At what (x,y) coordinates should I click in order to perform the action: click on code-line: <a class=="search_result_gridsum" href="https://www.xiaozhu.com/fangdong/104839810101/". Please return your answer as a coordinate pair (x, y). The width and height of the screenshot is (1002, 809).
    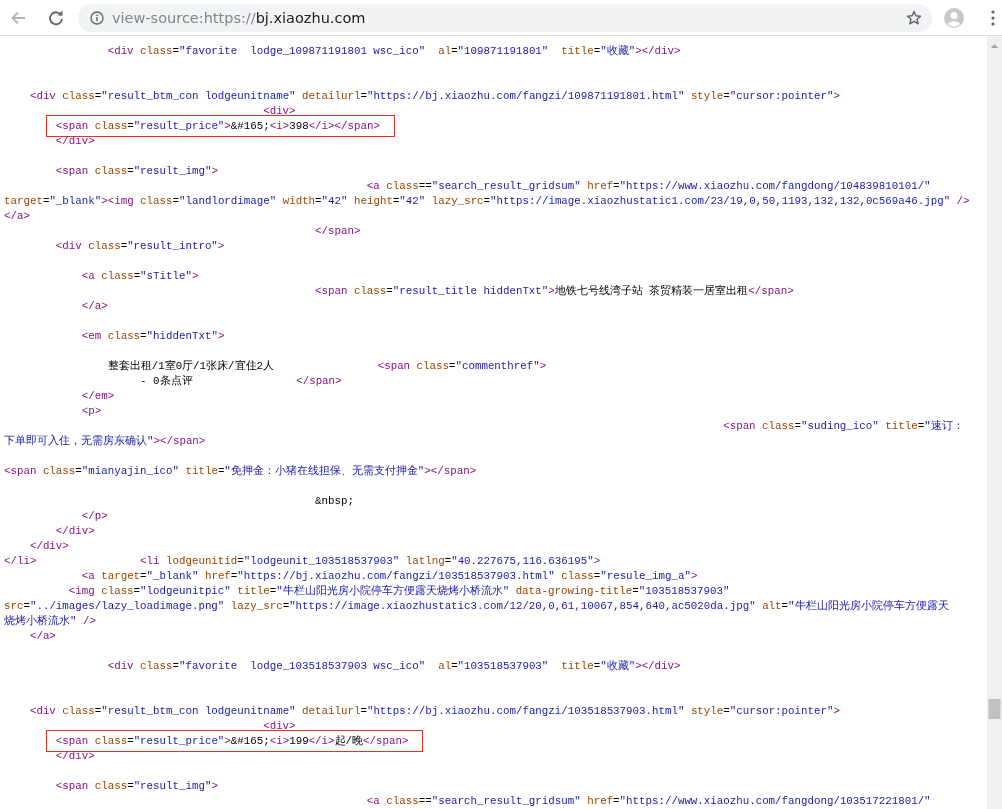
    Looking at the image, I should click on (648, 186).